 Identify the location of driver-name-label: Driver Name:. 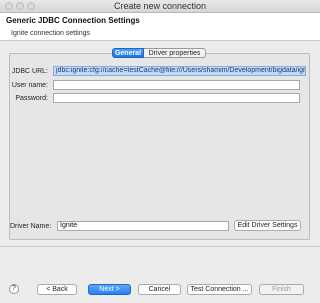
(31, 226).